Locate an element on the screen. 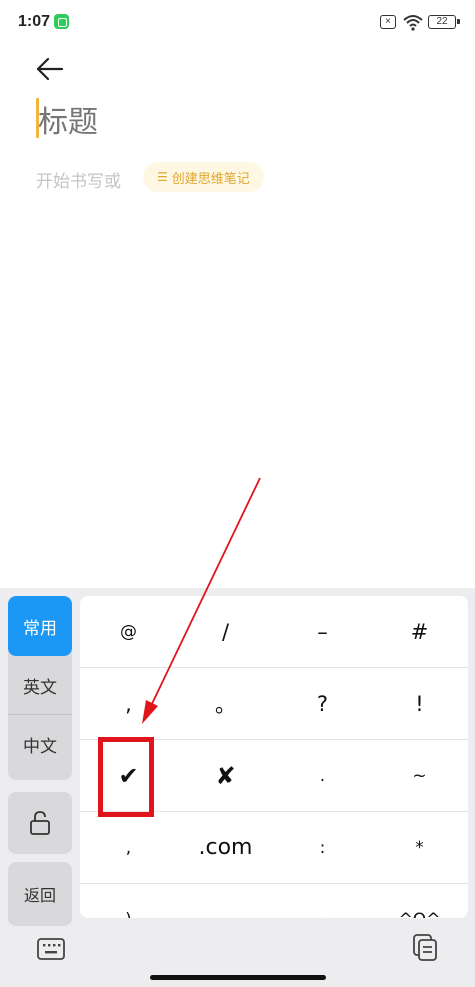  key-period-cn: 。 is located at coordinates (225, 703).